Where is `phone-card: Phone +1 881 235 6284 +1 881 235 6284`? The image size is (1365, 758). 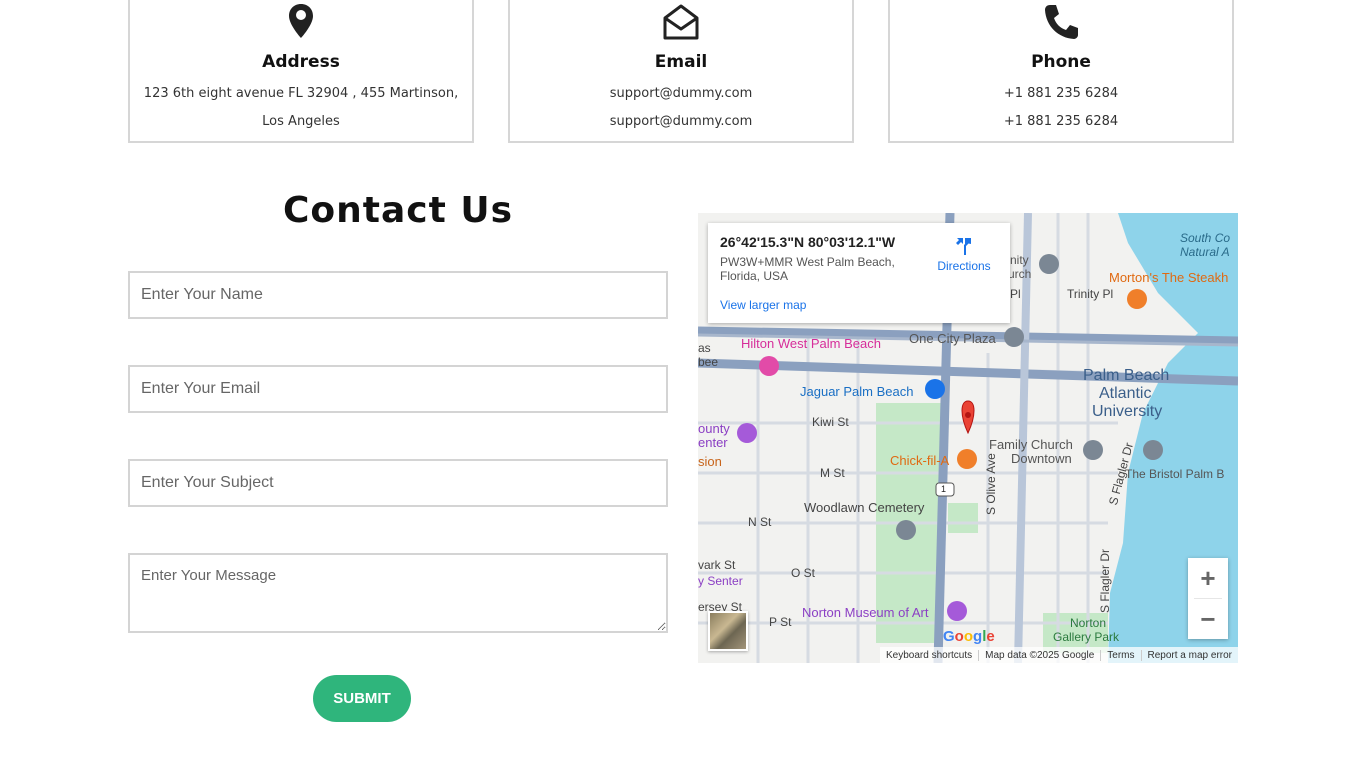
phone-card: Phone +1 881 235 6284 +1 881 235 6284 is located at coordinates (1061, 71).